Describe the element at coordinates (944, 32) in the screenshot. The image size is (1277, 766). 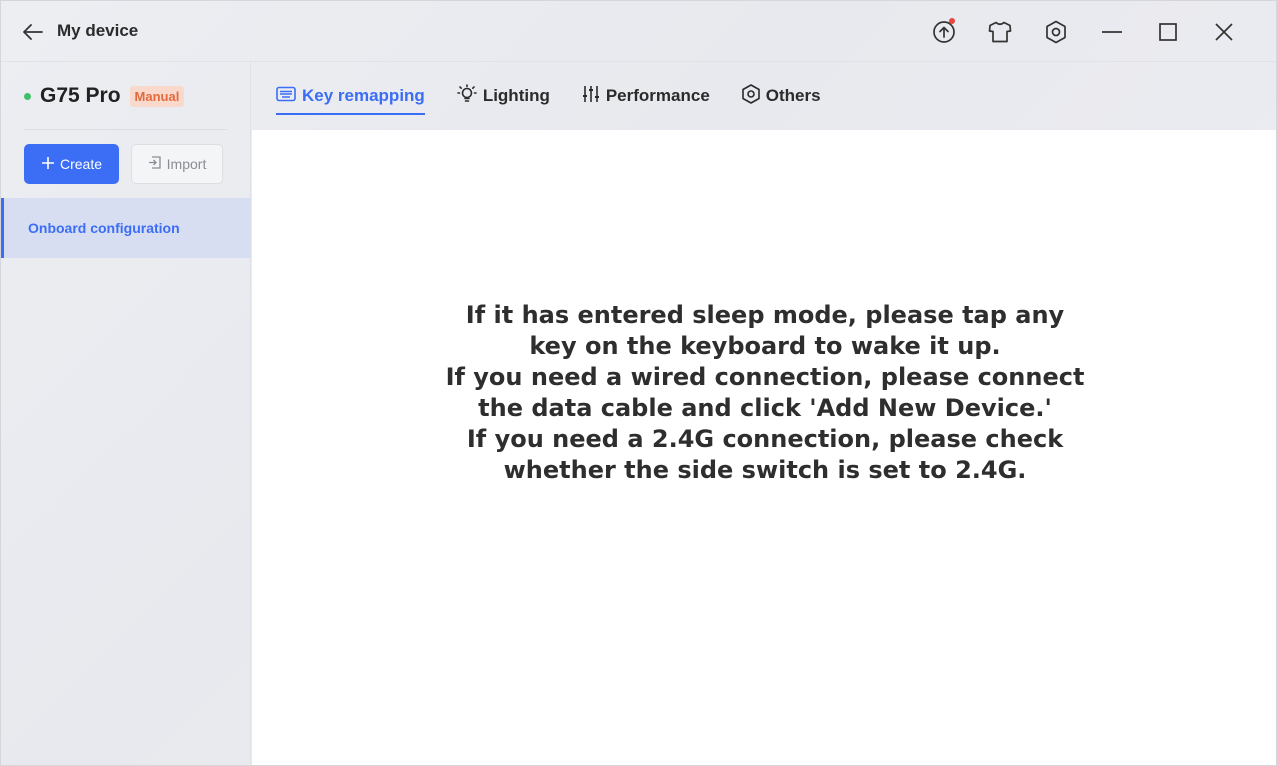
I see `upgrade-icon` at that location.